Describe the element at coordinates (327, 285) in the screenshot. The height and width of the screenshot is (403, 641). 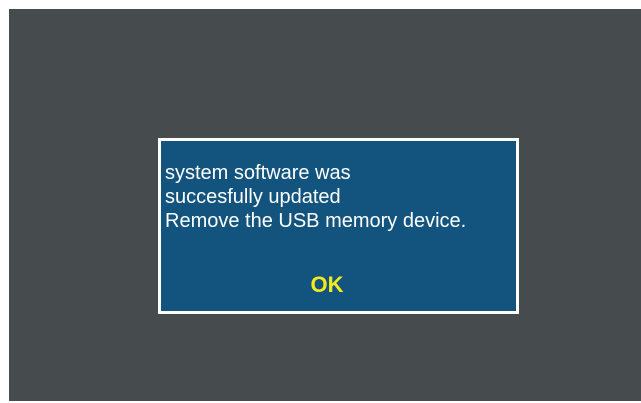
I see `ok-button: OK` at that location.